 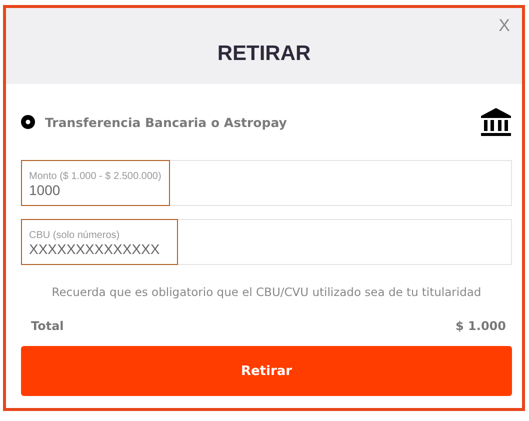 I want to click on field-label: CBU (solo números), so click(x=75, y=235).